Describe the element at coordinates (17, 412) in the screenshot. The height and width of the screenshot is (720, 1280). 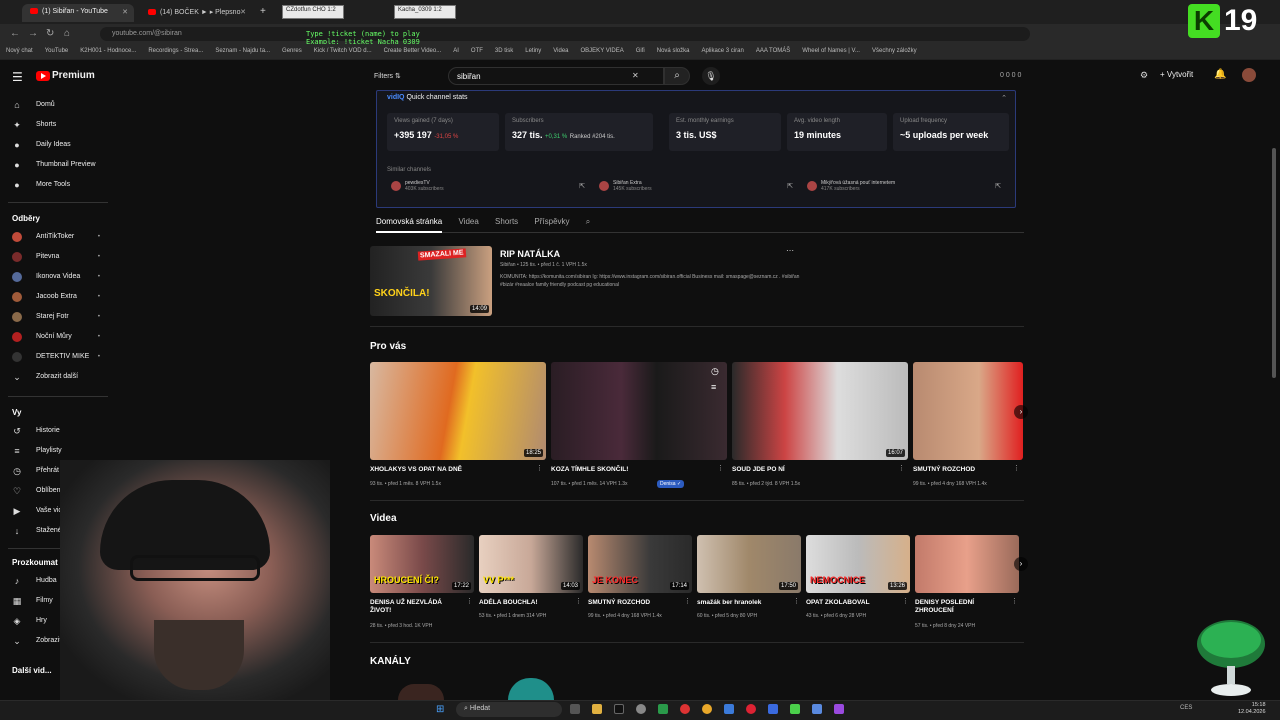
I see `sidebar-heading-you: Vy` at that location.